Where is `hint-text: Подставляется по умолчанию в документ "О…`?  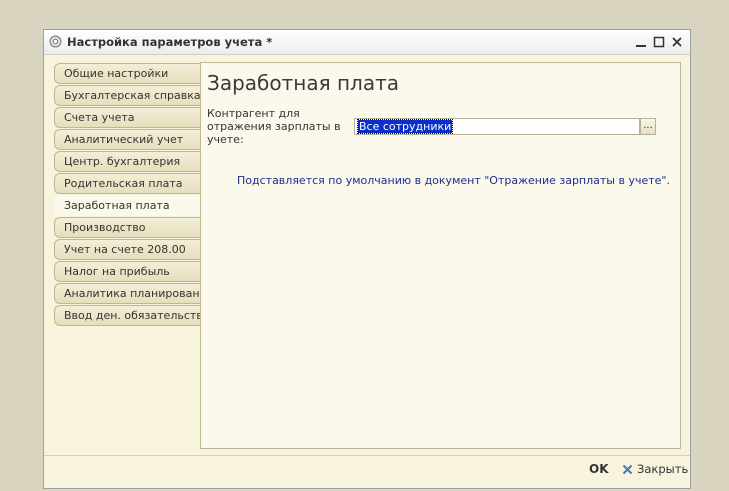
hint-text: Подставляется по умолчанию в документ "О… is located at coordinates (453, 180).